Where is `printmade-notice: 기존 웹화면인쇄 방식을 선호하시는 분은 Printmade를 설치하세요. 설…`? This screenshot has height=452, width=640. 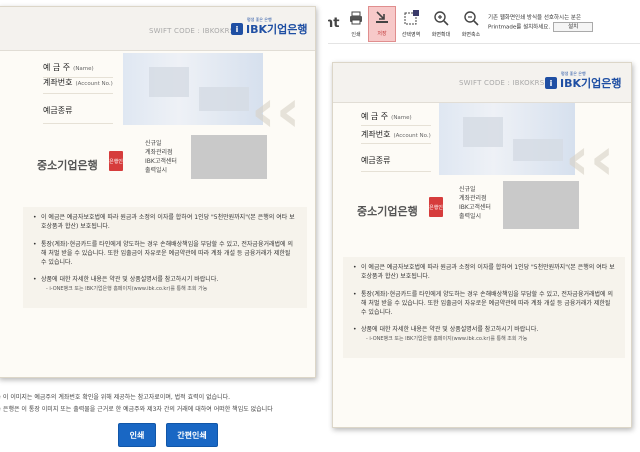
printmade-notice: 기존 웹화면인쇄 방식을 선호하시는 분은 Printmade를 설치하세요. 설… is located at coordinates (553, 23).